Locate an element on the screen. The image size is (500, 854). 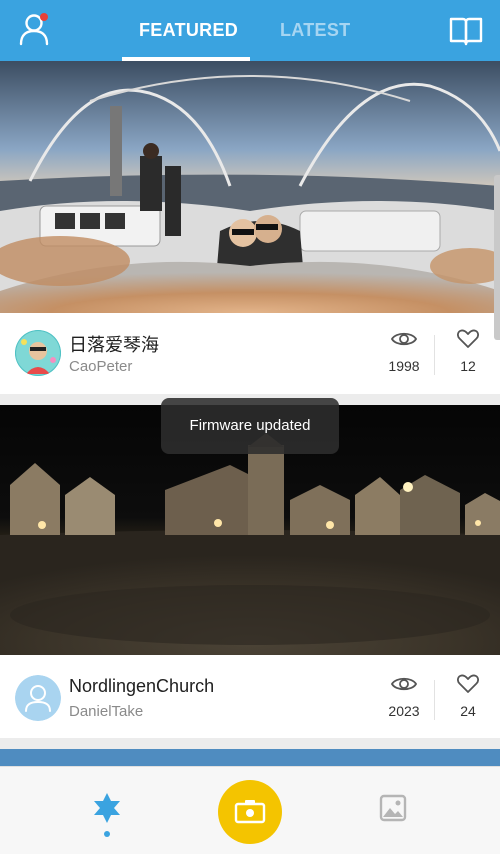
book-icon is located at coordinates (466, 31).